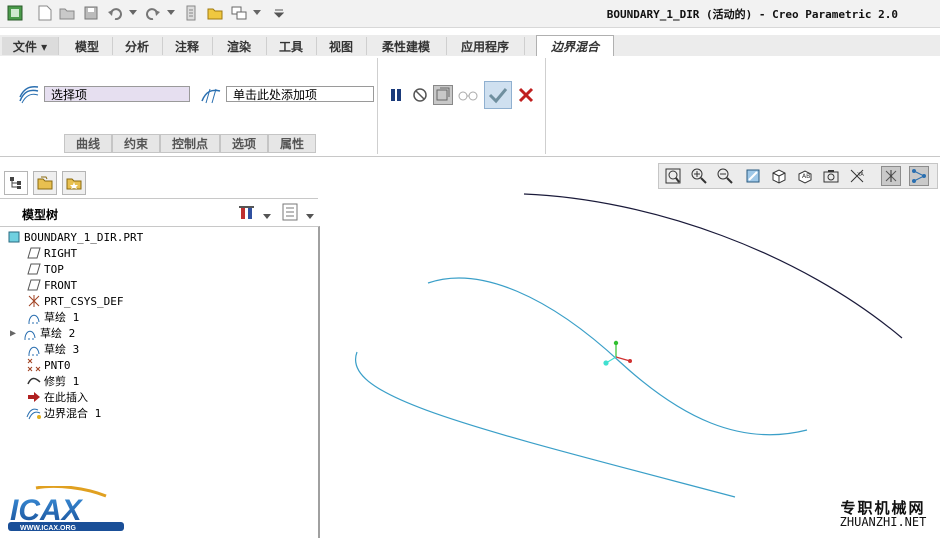  I want to click on first-direction-collector: 选择项, so click(117, 94).